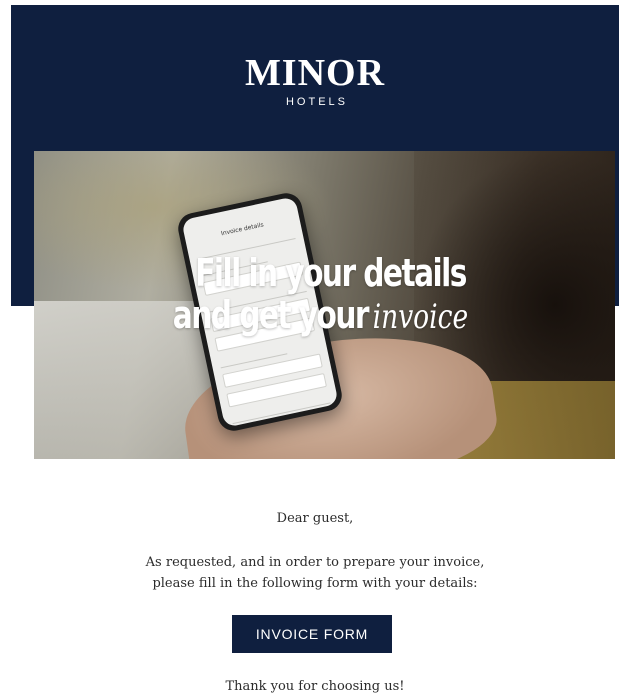 This screenshot has height=697, width=621. I want to click on hero-headline-prefix: and get your, so click(271, 315).